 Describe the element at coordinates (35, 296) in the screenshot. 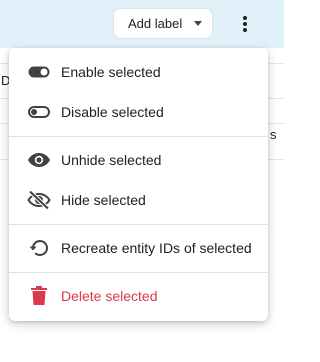

I see `trash-icon` at that location.